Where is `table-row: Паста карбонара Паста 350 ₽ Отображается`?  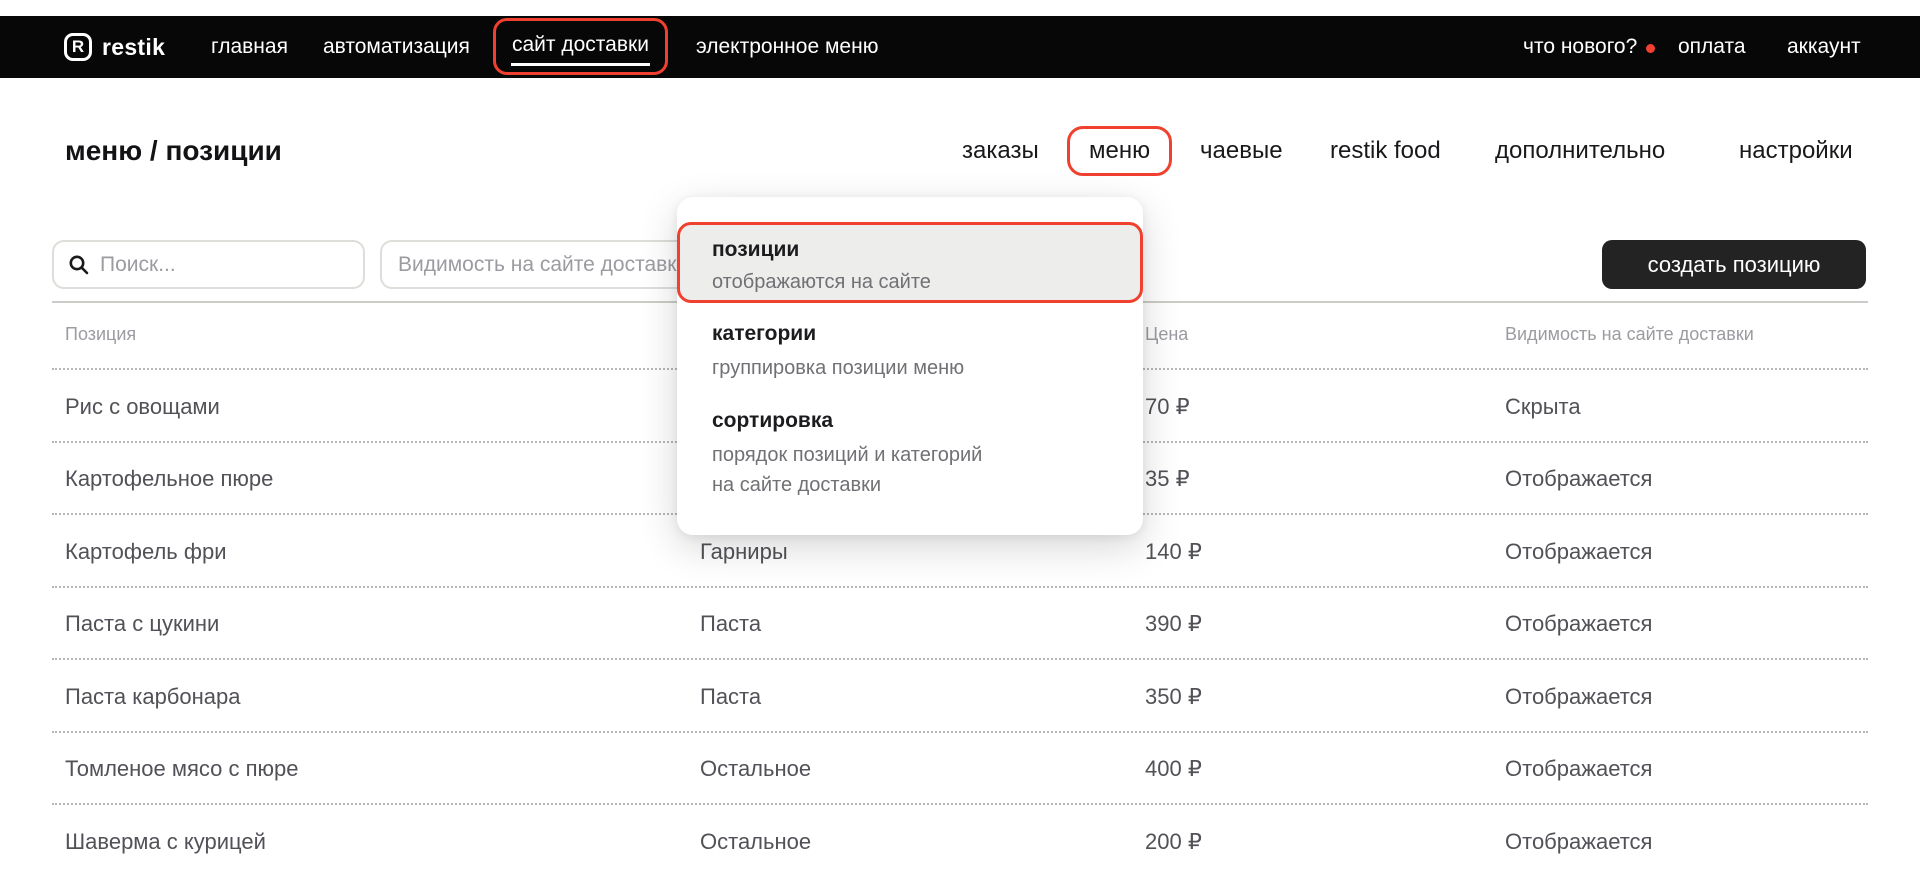 table-row: Паста карбонара Паста 350 ₽ Отображается is located at coordinates (960, 694).